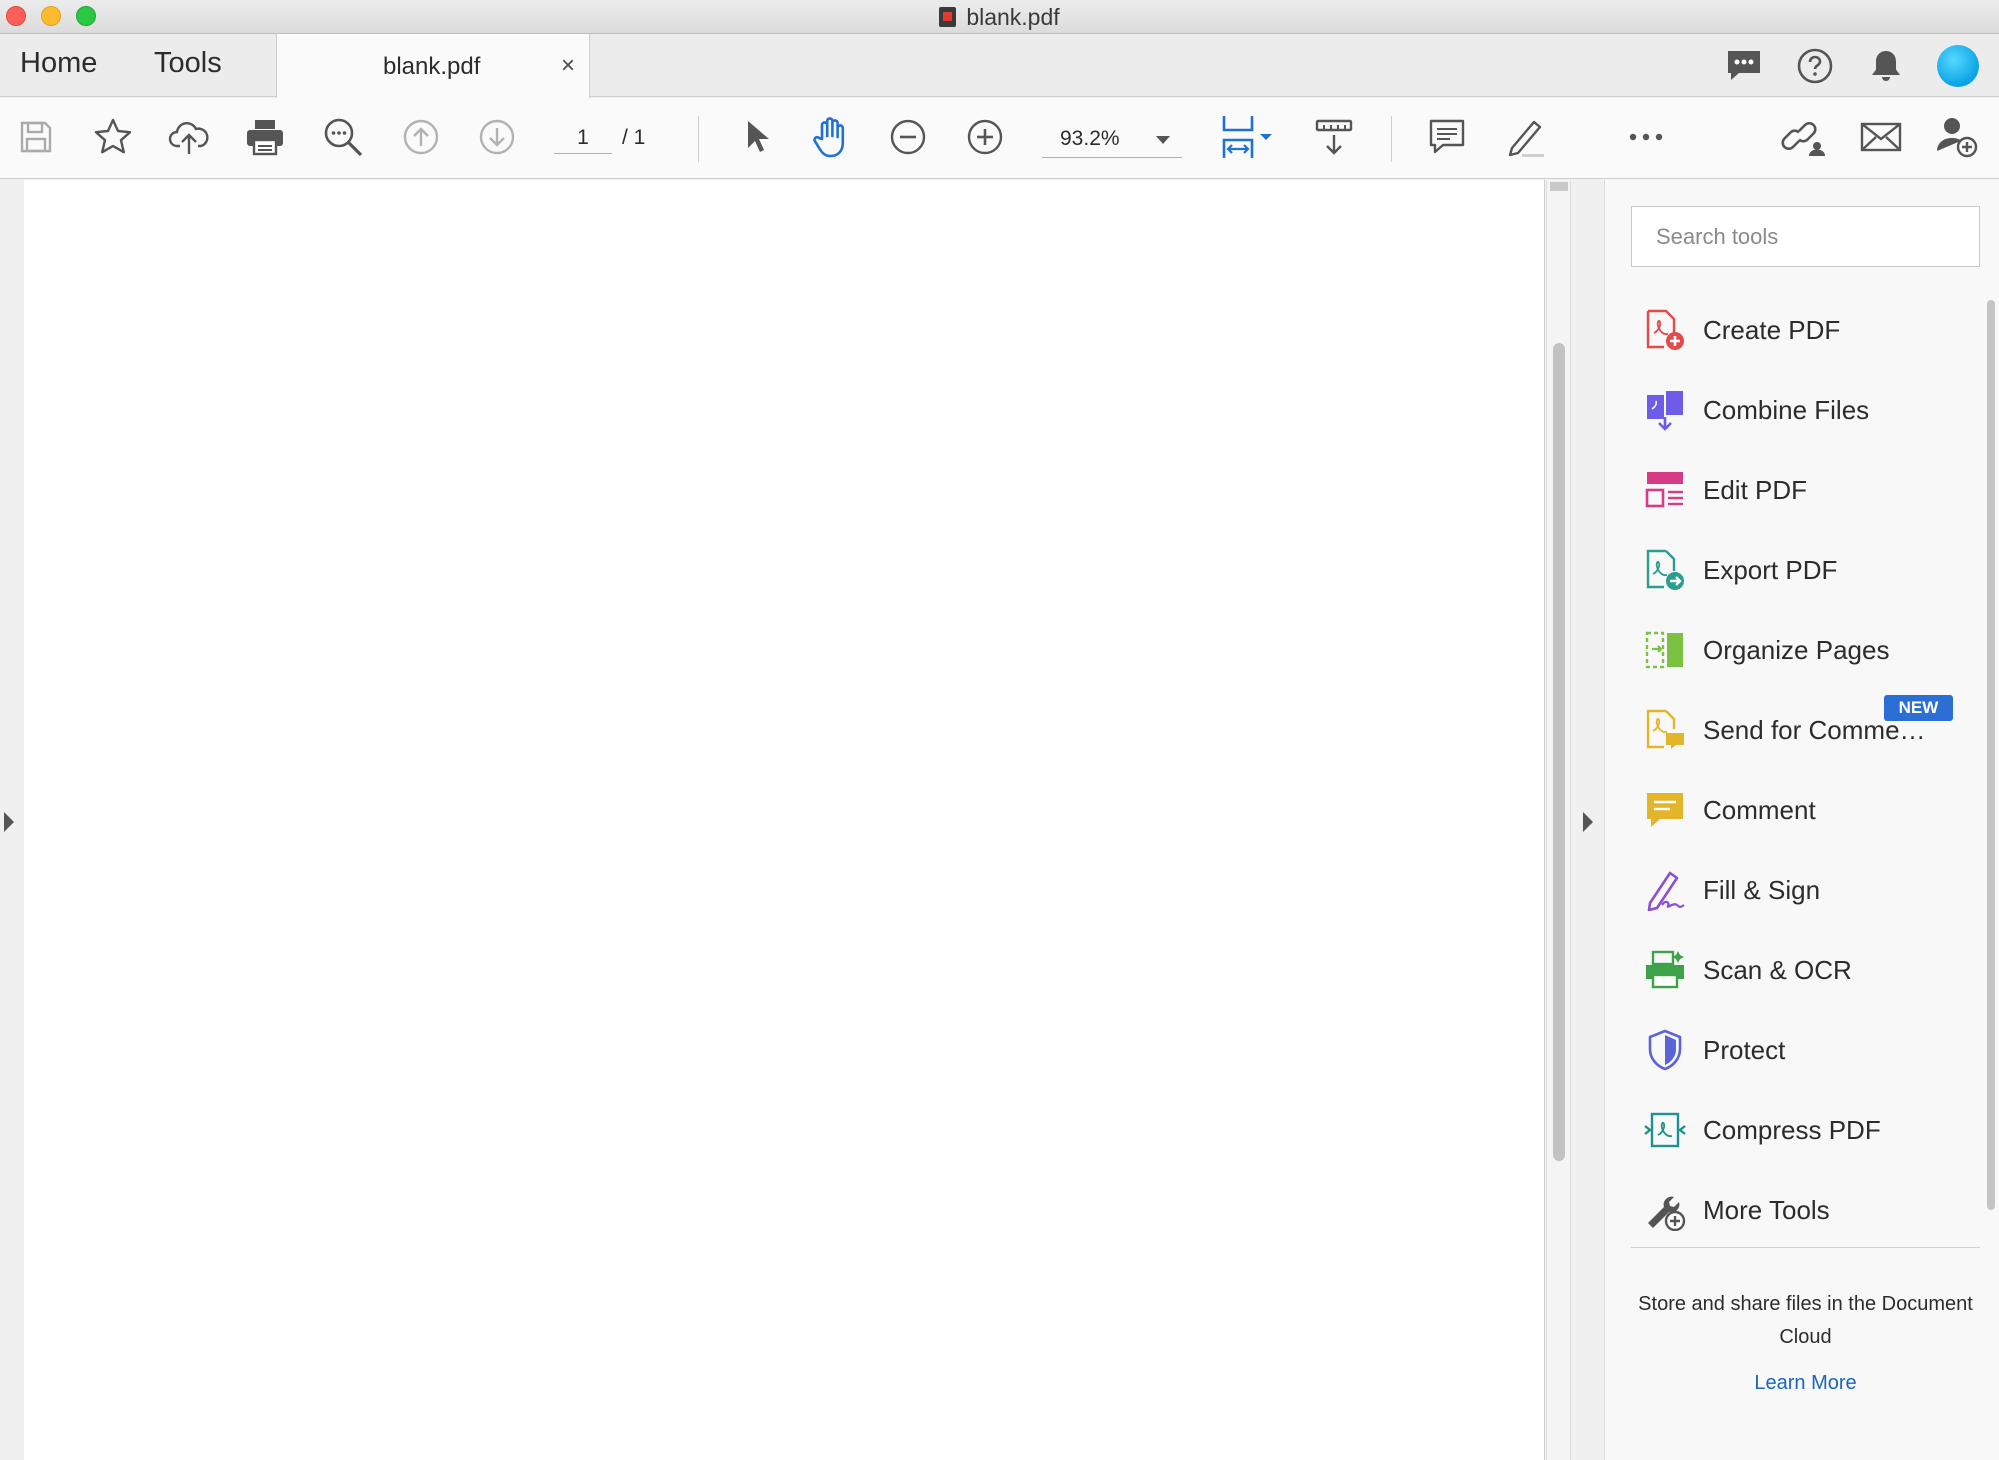  I want to click on save-icon, so click(36, 137).